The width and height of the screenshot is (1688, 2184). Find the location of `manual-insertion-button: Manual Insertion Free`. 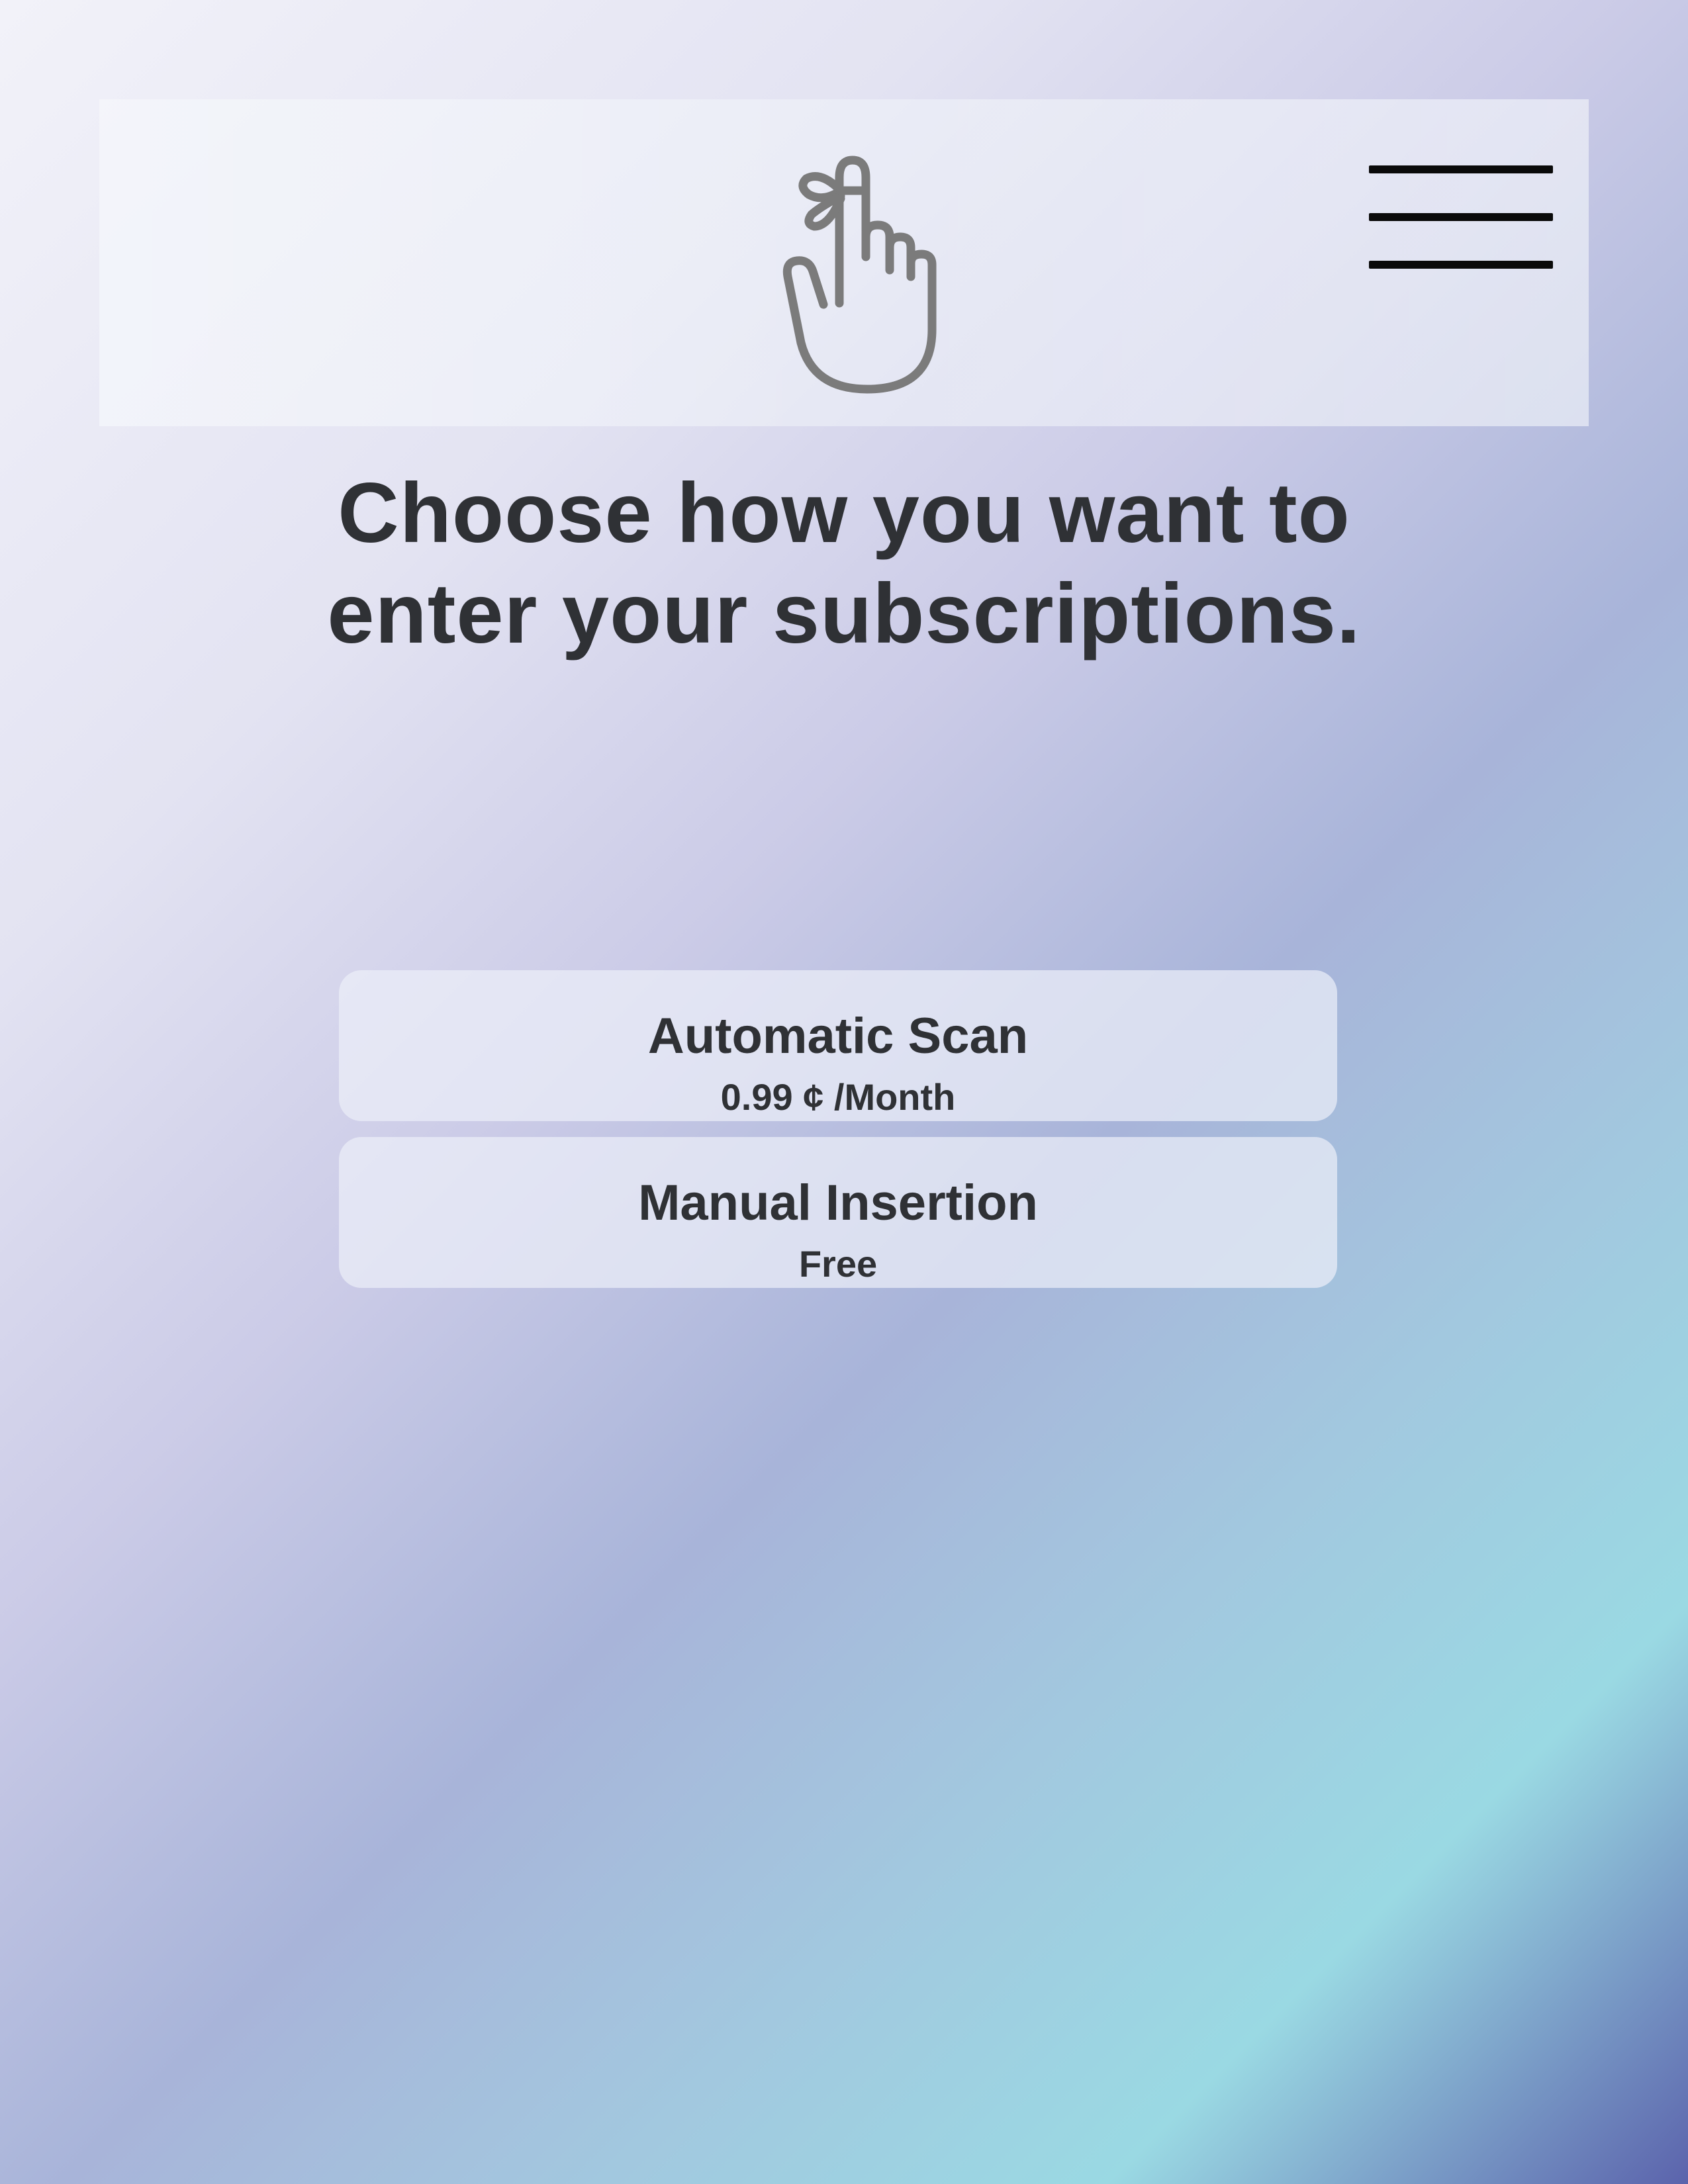

manual-insertion-button: Manual Insertion Free is located at coordinates (838, 1213).